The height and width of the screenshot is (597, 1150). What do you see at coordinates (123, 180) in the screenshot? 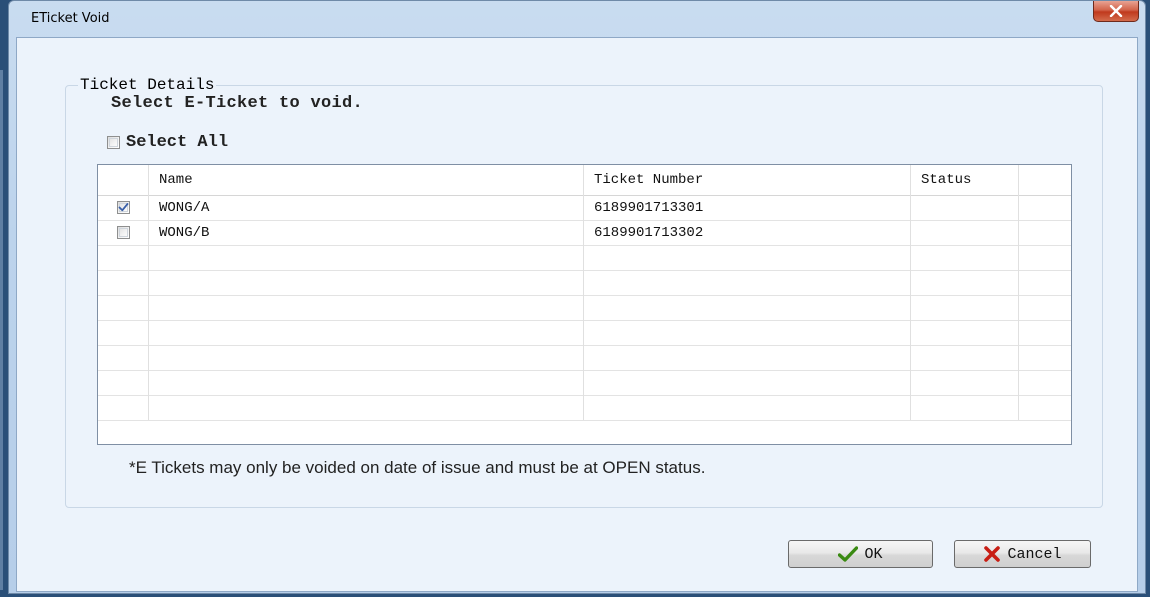
I see `header-check-column` at bounding box center [123, 180].